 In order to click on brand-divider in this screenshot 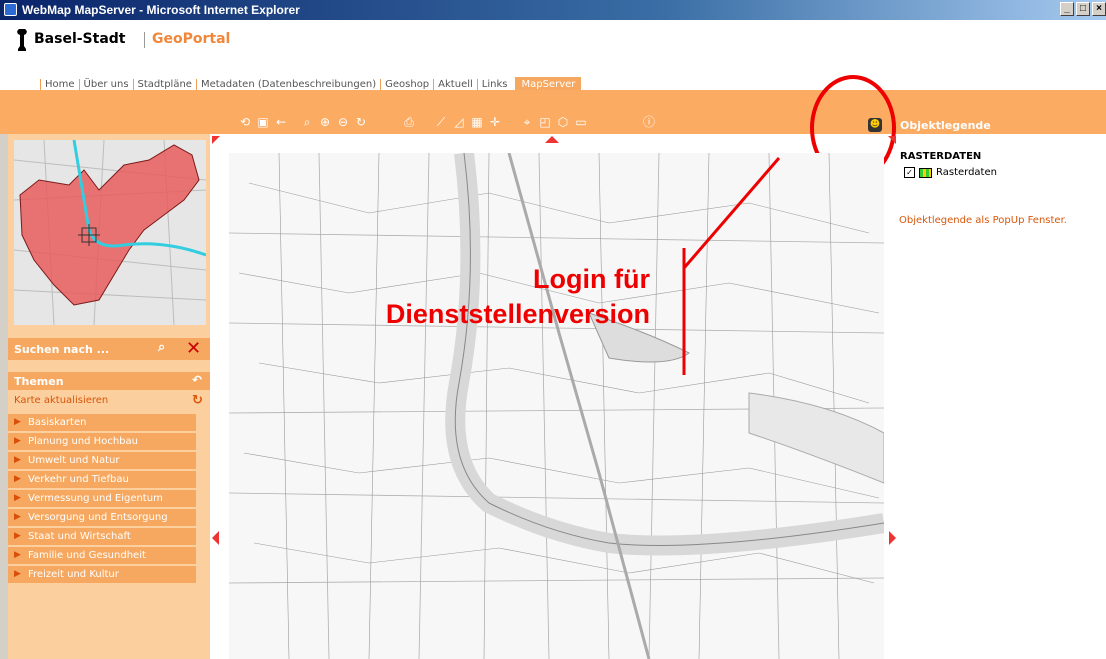, I will do `click(144, 40)`.